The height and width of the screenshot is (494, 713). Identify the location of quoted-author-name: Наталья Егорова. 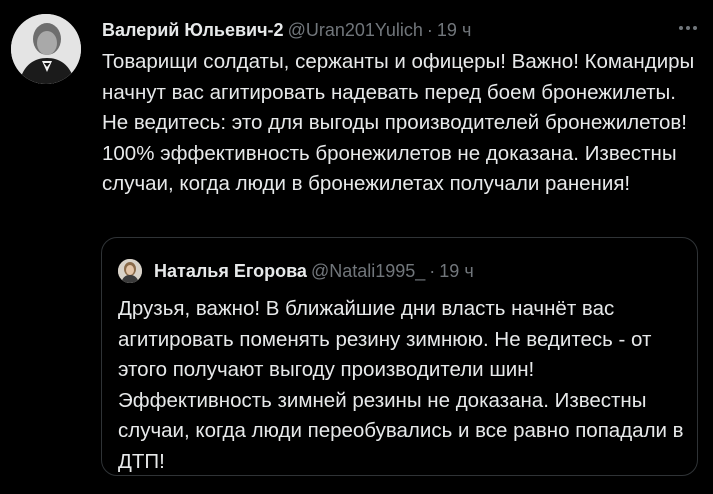
(230, 271).